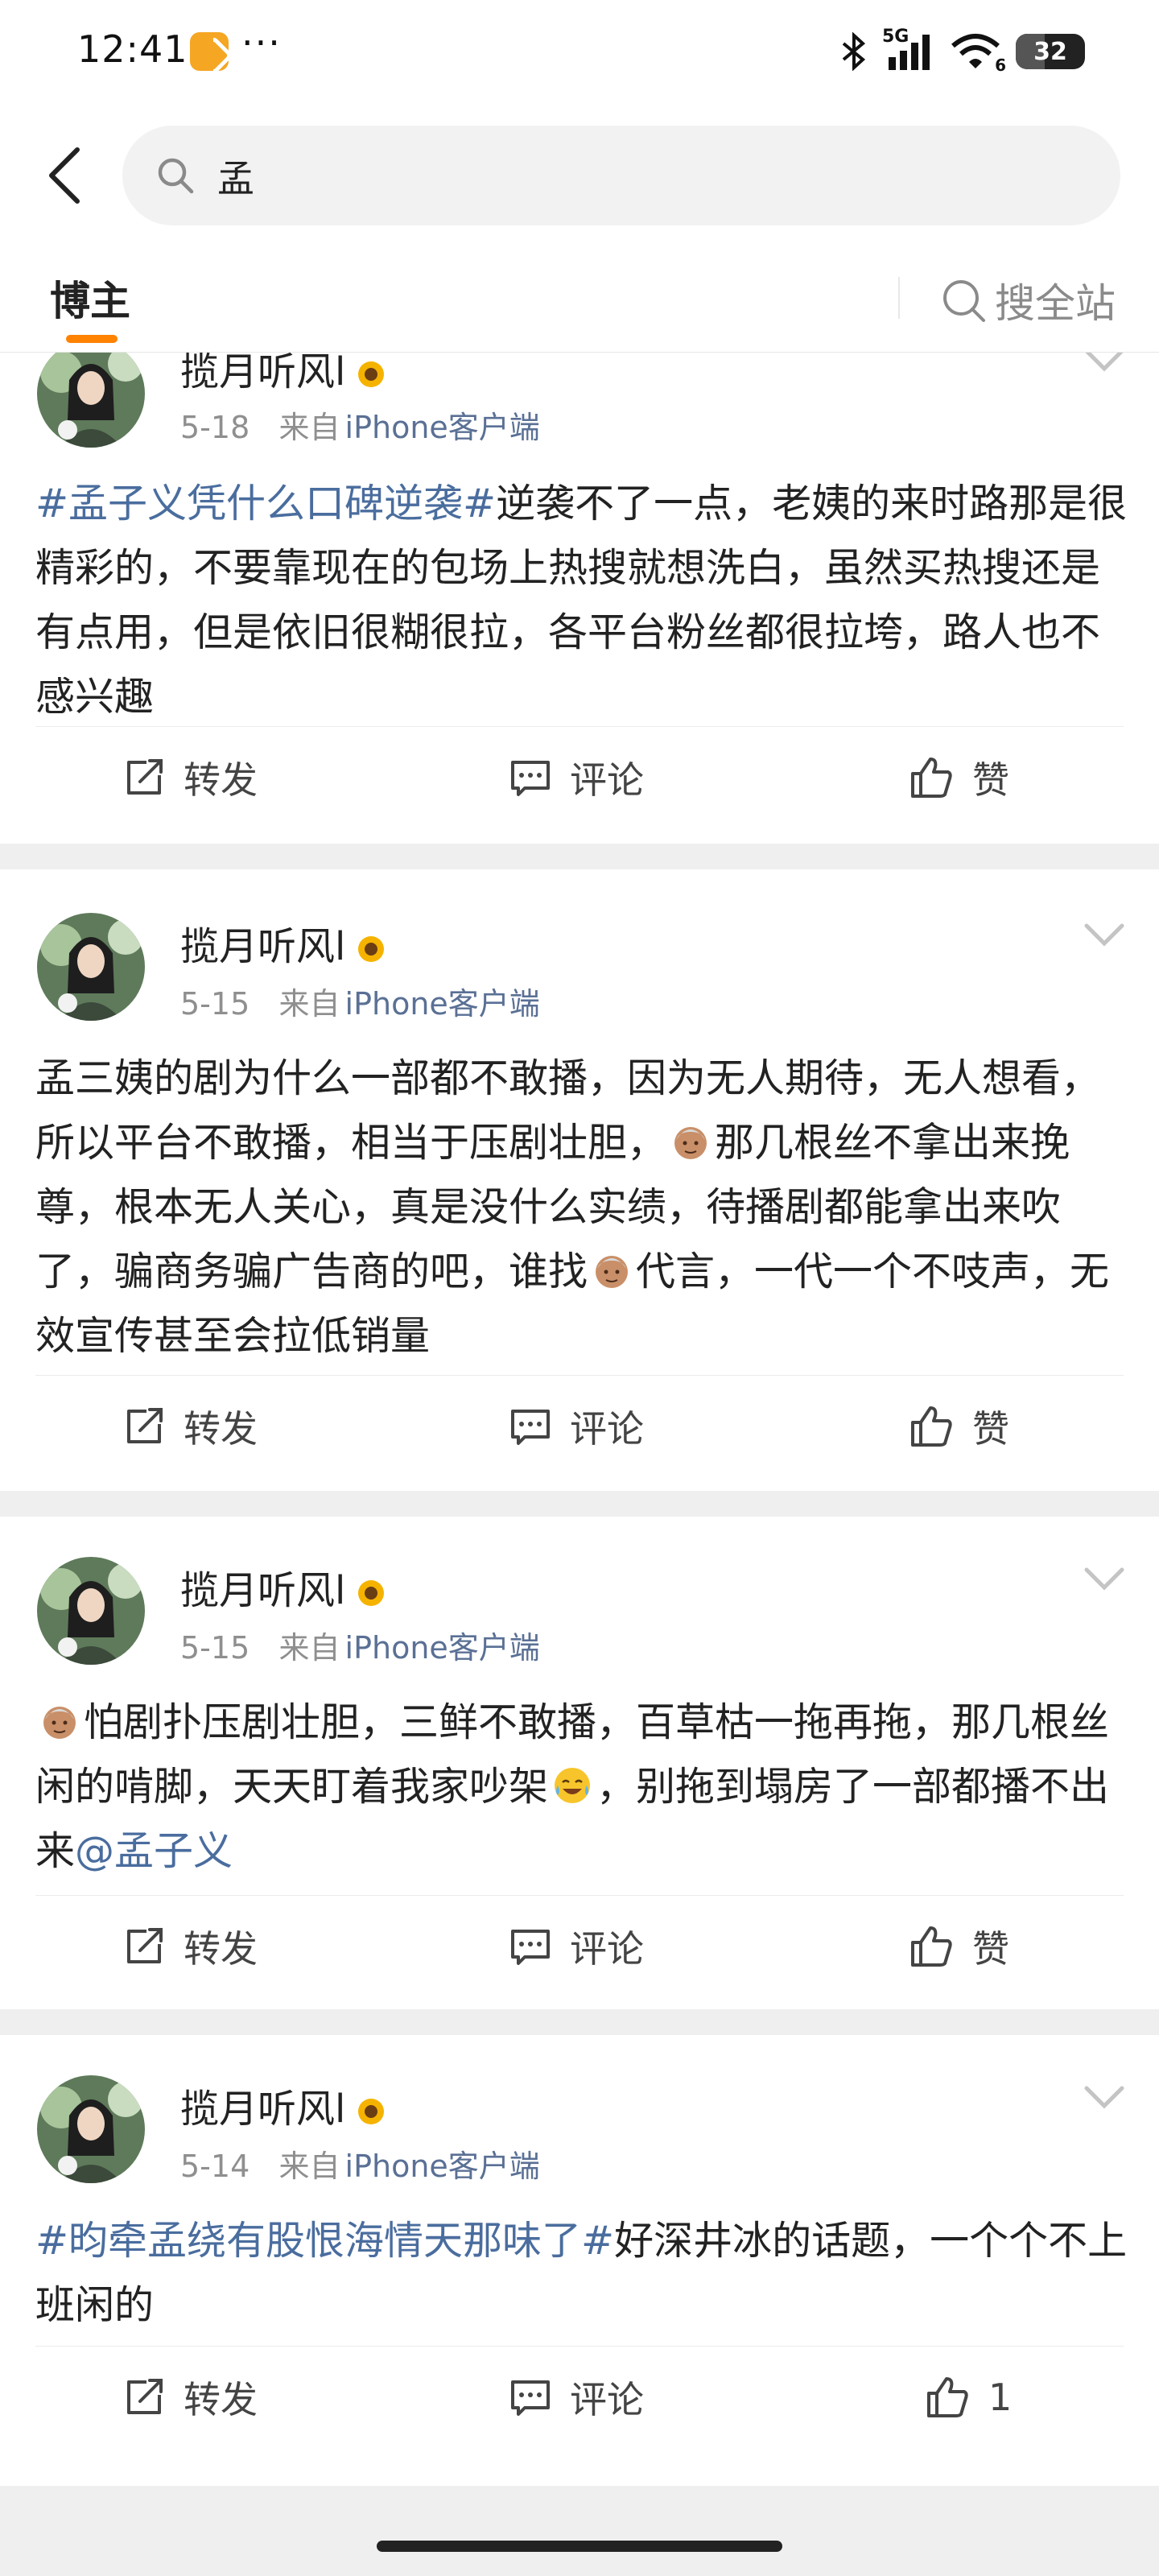 The height and width of the screenshot is (2576, 1159). Describe the element at coordinates (215, 2166) in the screenshot. I see `post-date: 5-14` at that location.